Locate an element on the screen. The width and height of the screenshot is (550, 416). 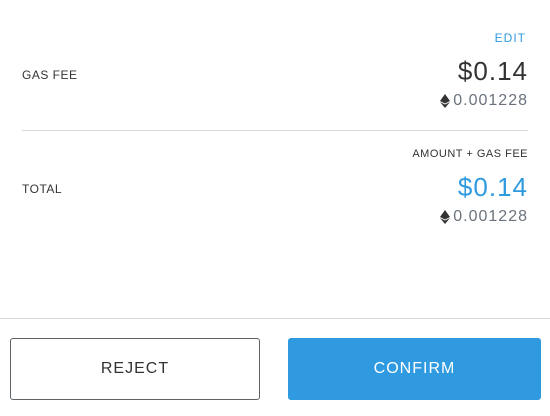
total-eth-value: 0.001228 is located at coordinates (484, 217).